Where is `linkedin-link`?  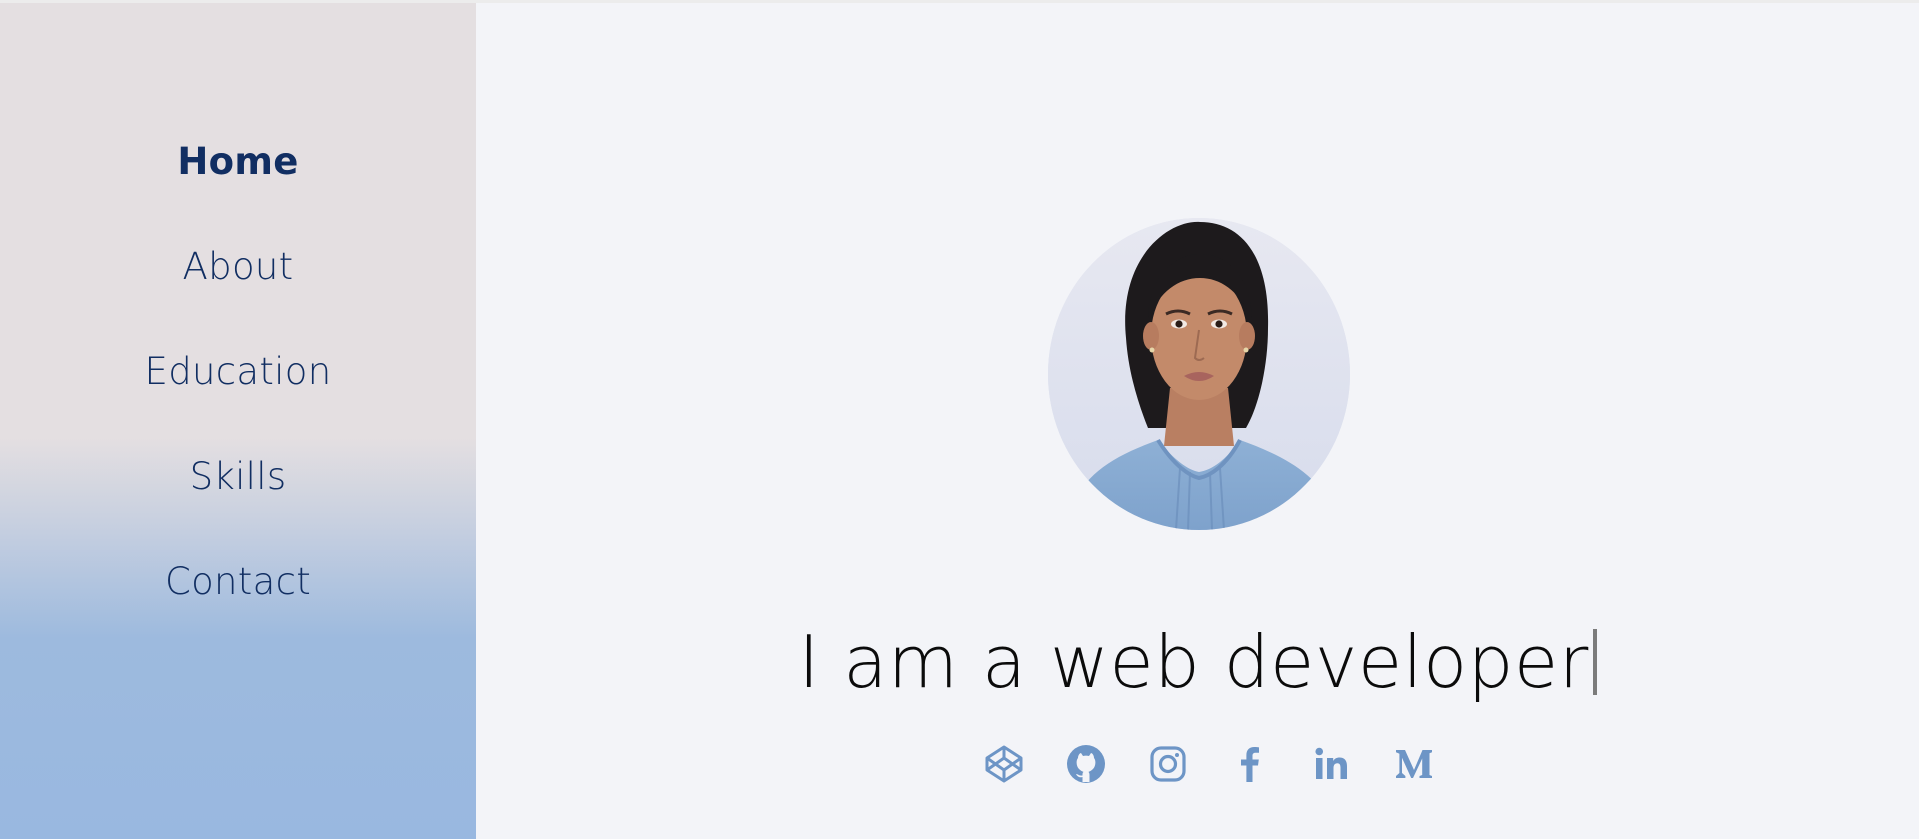
linkedin-link is located at coordinates (1332, 764).